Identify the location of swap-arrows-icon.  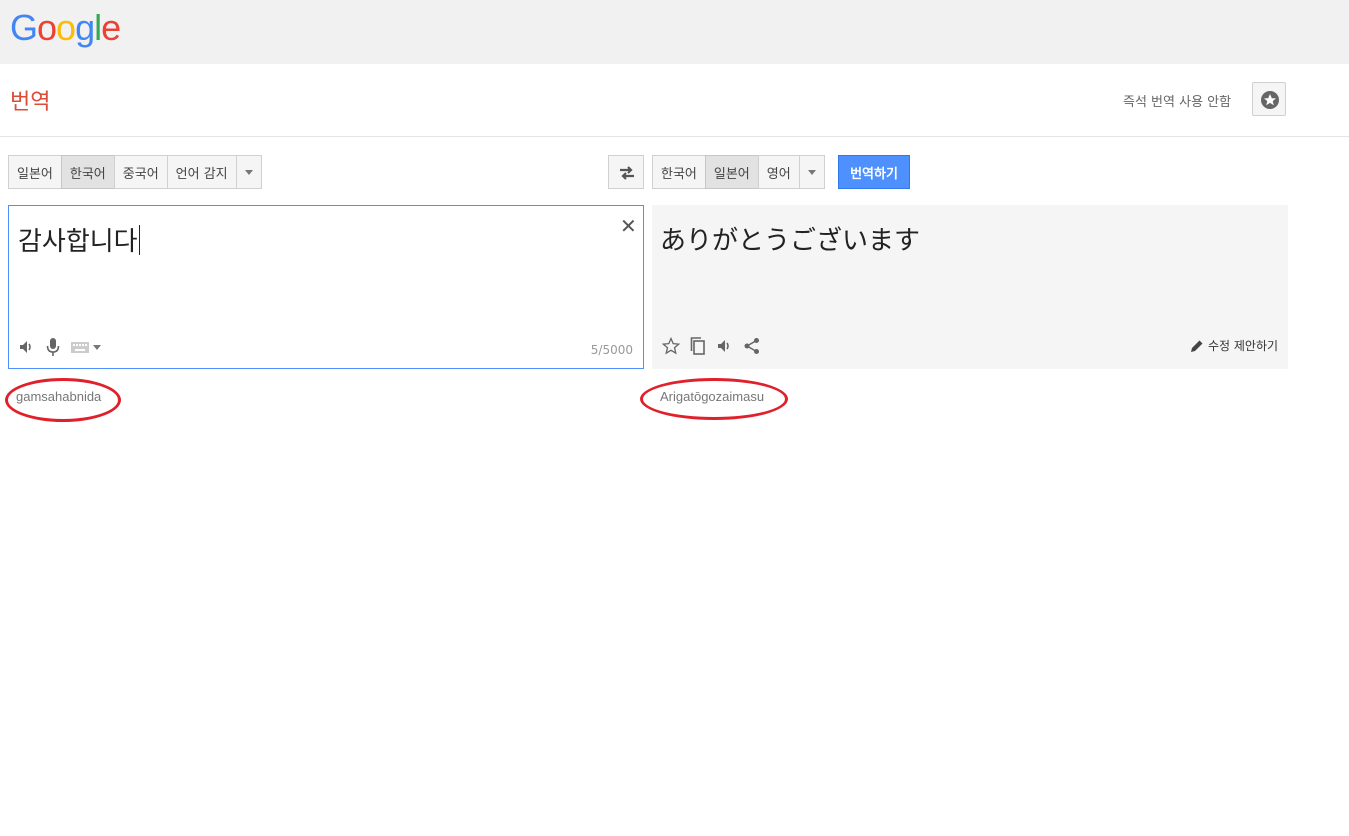
(627, 173).